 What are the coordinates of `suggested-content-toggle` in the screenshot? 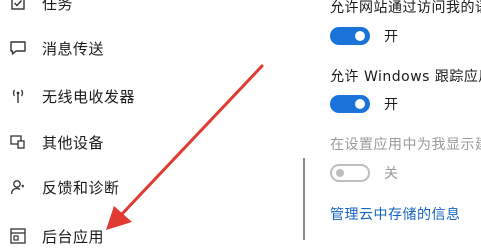 It's located at (350, 173).